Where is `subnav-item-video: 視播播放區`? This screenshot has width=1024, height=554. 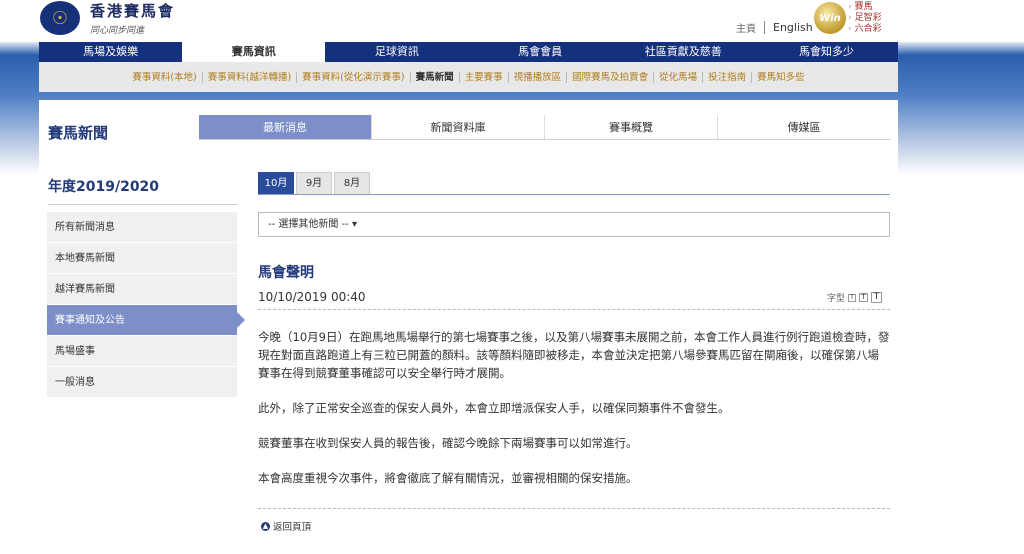 subnav-item-video: 視播播放區 is located at coordinates (537, 77).